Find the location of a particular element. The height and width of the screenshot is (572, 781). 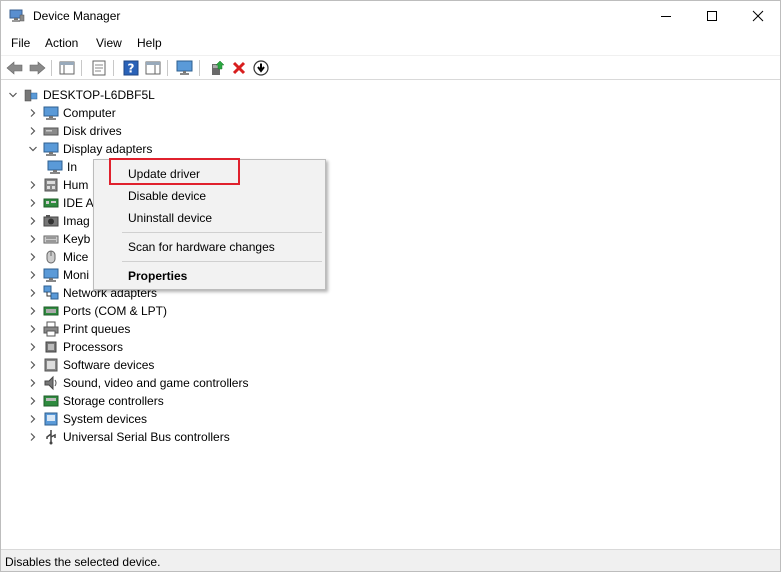

tree-category-item: Print queues is located at coordinates (78, 329).